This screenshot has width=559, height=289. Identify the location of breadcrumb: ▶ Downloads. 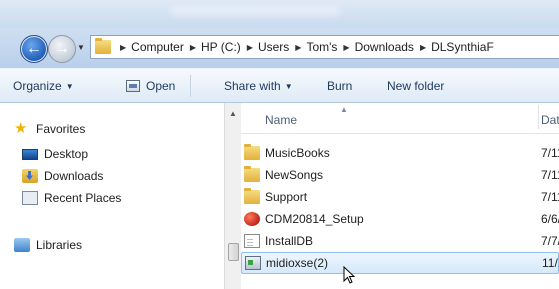
(377, 47).